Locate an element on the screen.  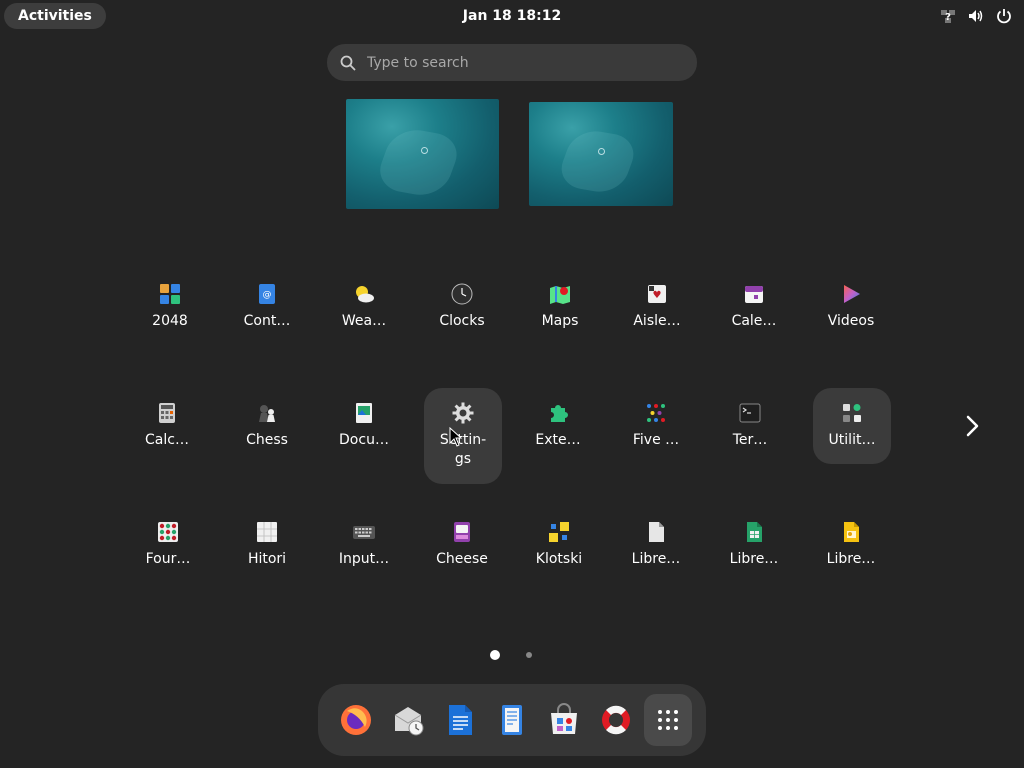
app-klotski: Klotski is located at coordinates (559, 539).